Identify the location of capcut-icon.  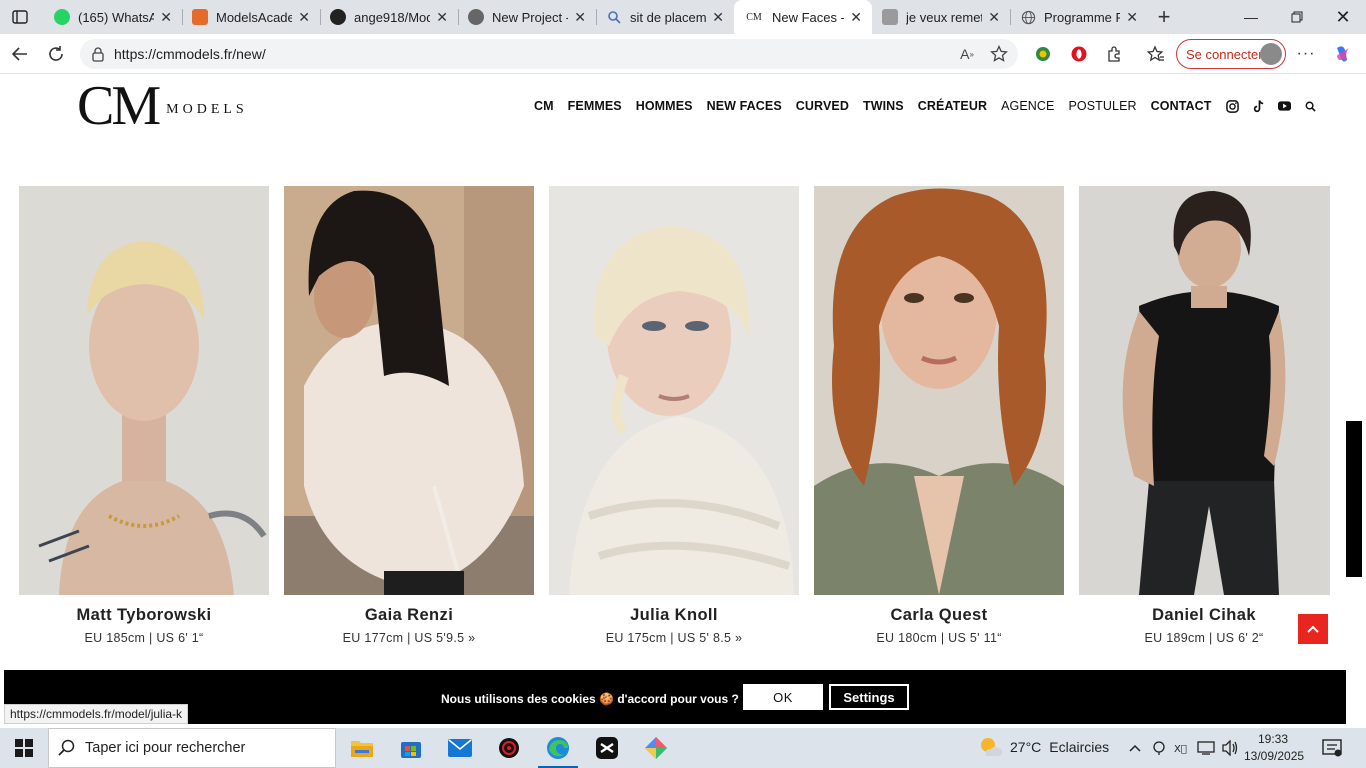
(607, 748).